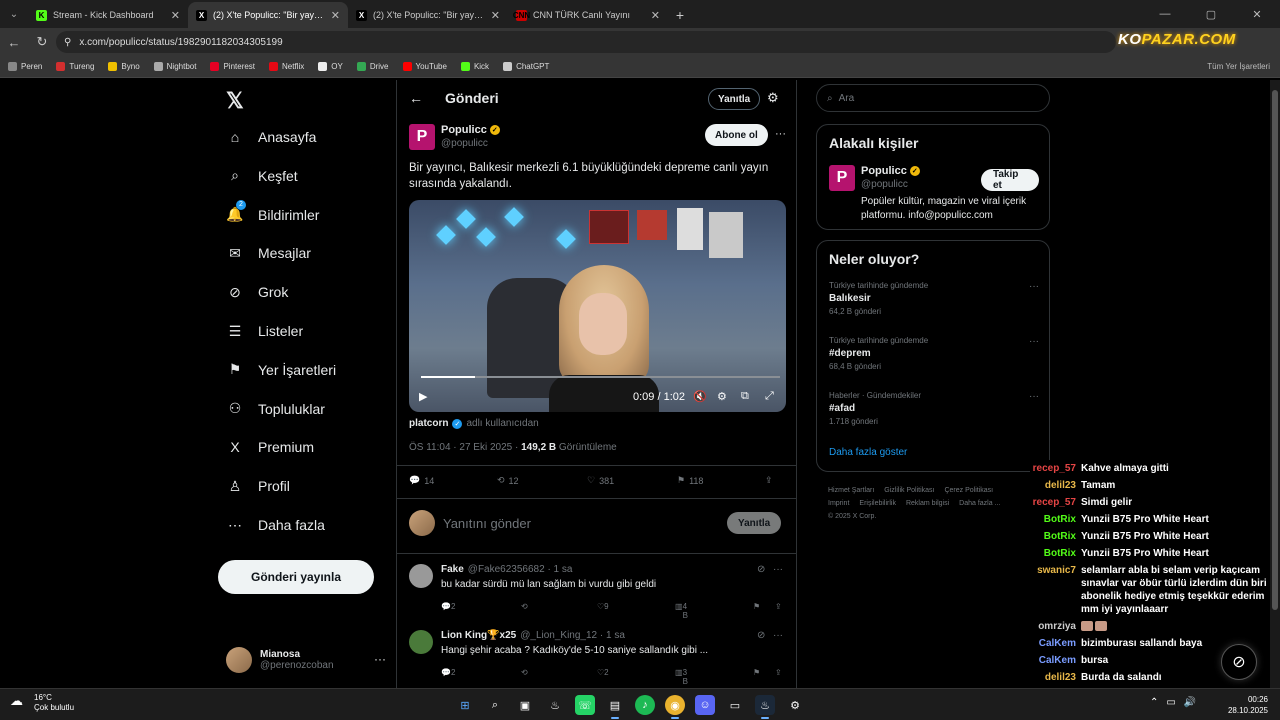 This screenshot has width=1280, height=720. Describe the element at coordinates (927, 503) in the screenshot. I see `footer-link: Reklam bilgisi` at that location.